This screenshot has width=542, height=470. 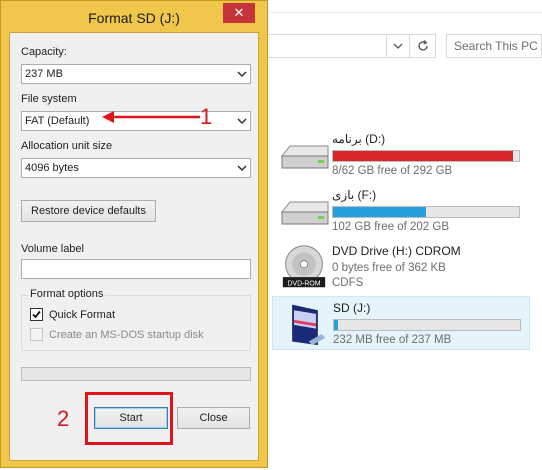 I want to click on drive-free-text: 0 bytes free of 362 KB, so click(x=389, y=268).